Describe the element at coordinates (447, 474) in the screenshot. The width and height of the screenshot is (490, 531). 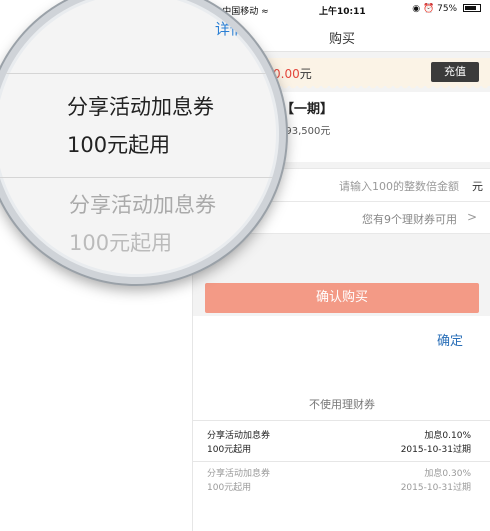
I see `coupon-rate: 加息0.30%` at that location.